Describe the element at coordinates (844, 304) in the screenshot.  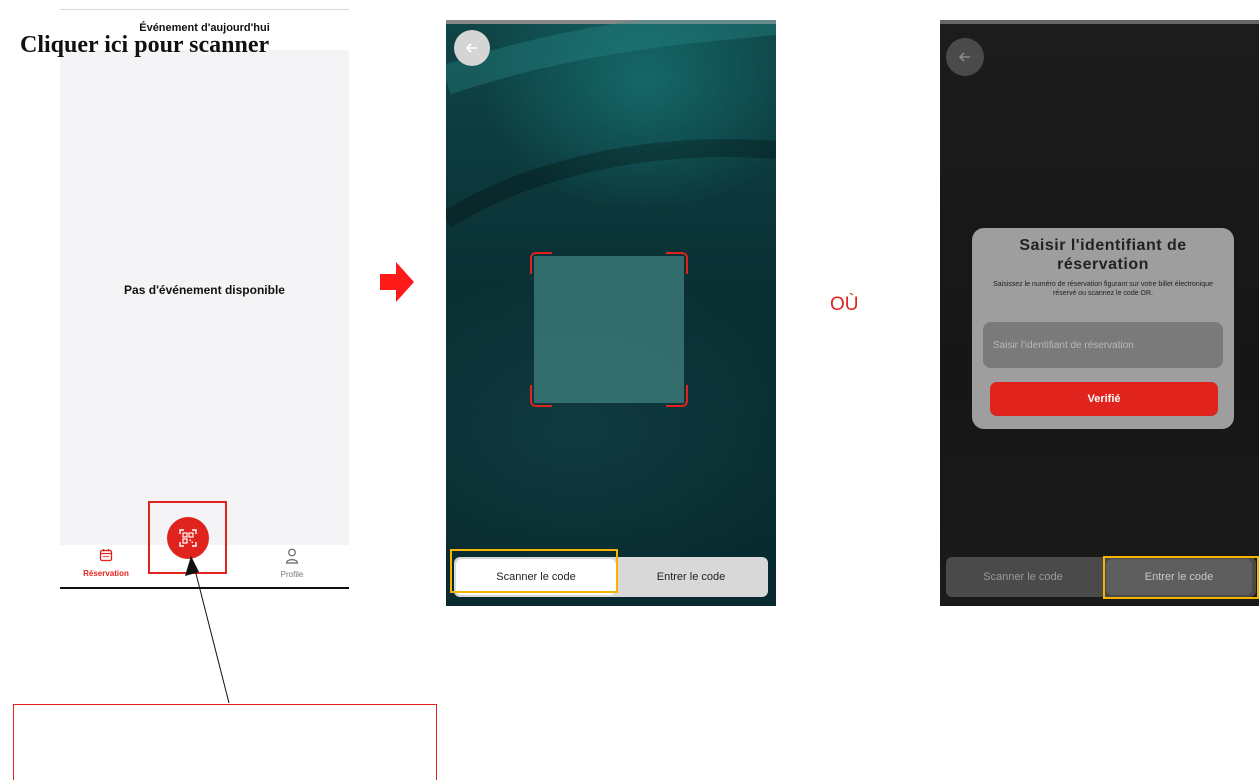
I see `or-separator: OÙ` at that location.